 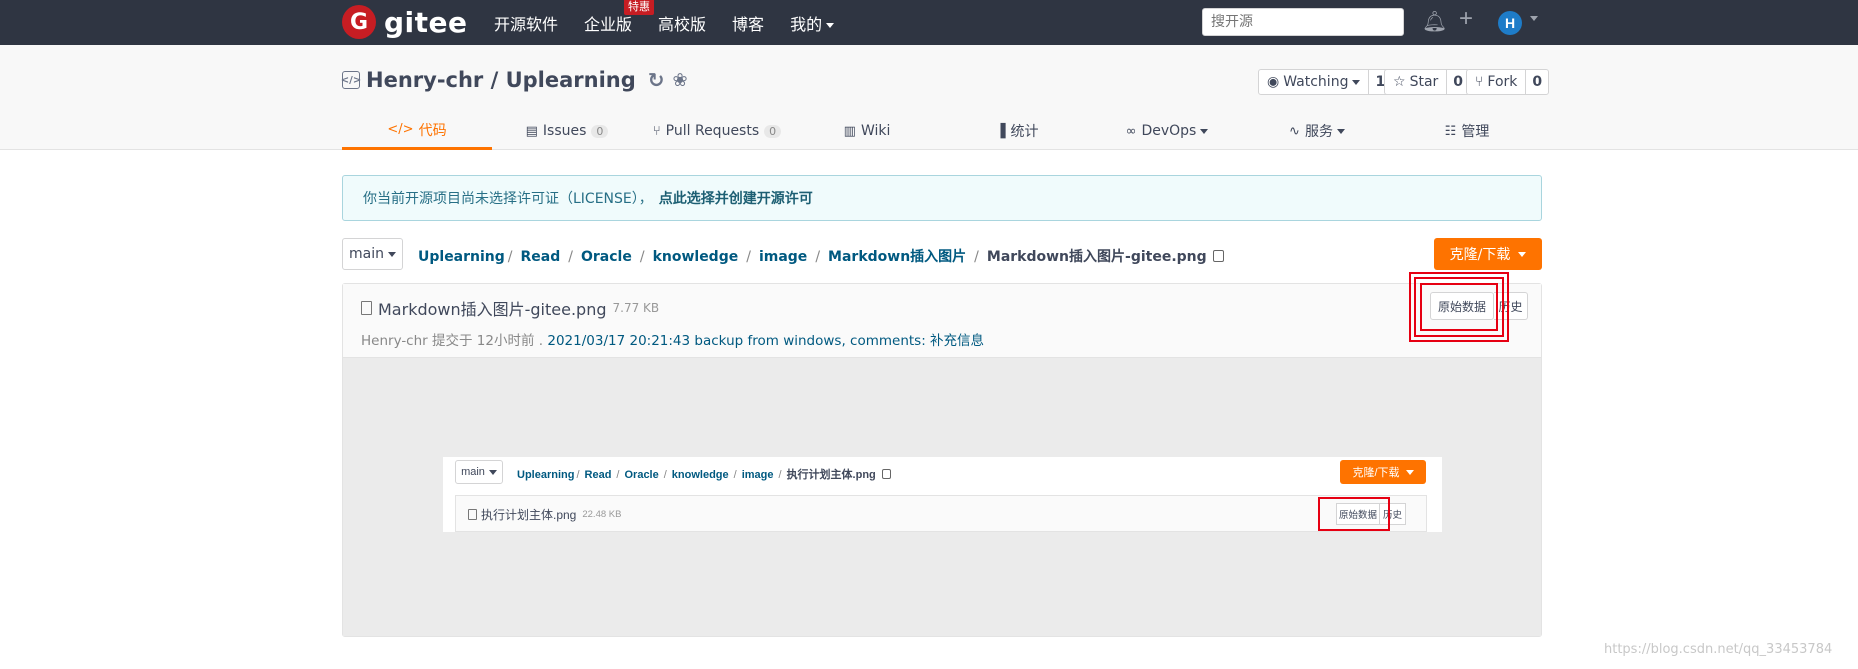 I want to click on tab-devops: ∞ DevOps, so click(x=1167, y=131).